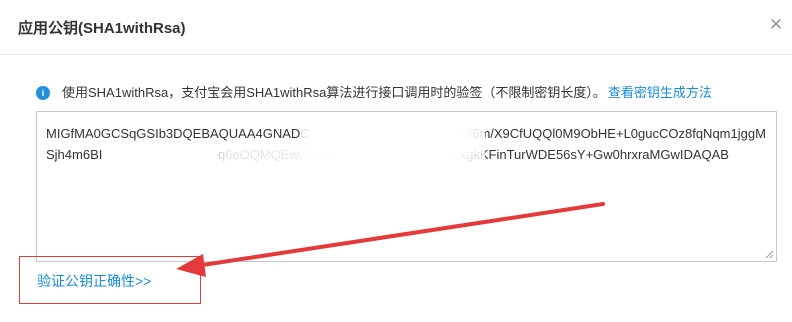 The width and height of the screenshot is (792, 322). Describe the element at coordinates (255, 152) in the screenshot. I see `redaction-blur` at that location.